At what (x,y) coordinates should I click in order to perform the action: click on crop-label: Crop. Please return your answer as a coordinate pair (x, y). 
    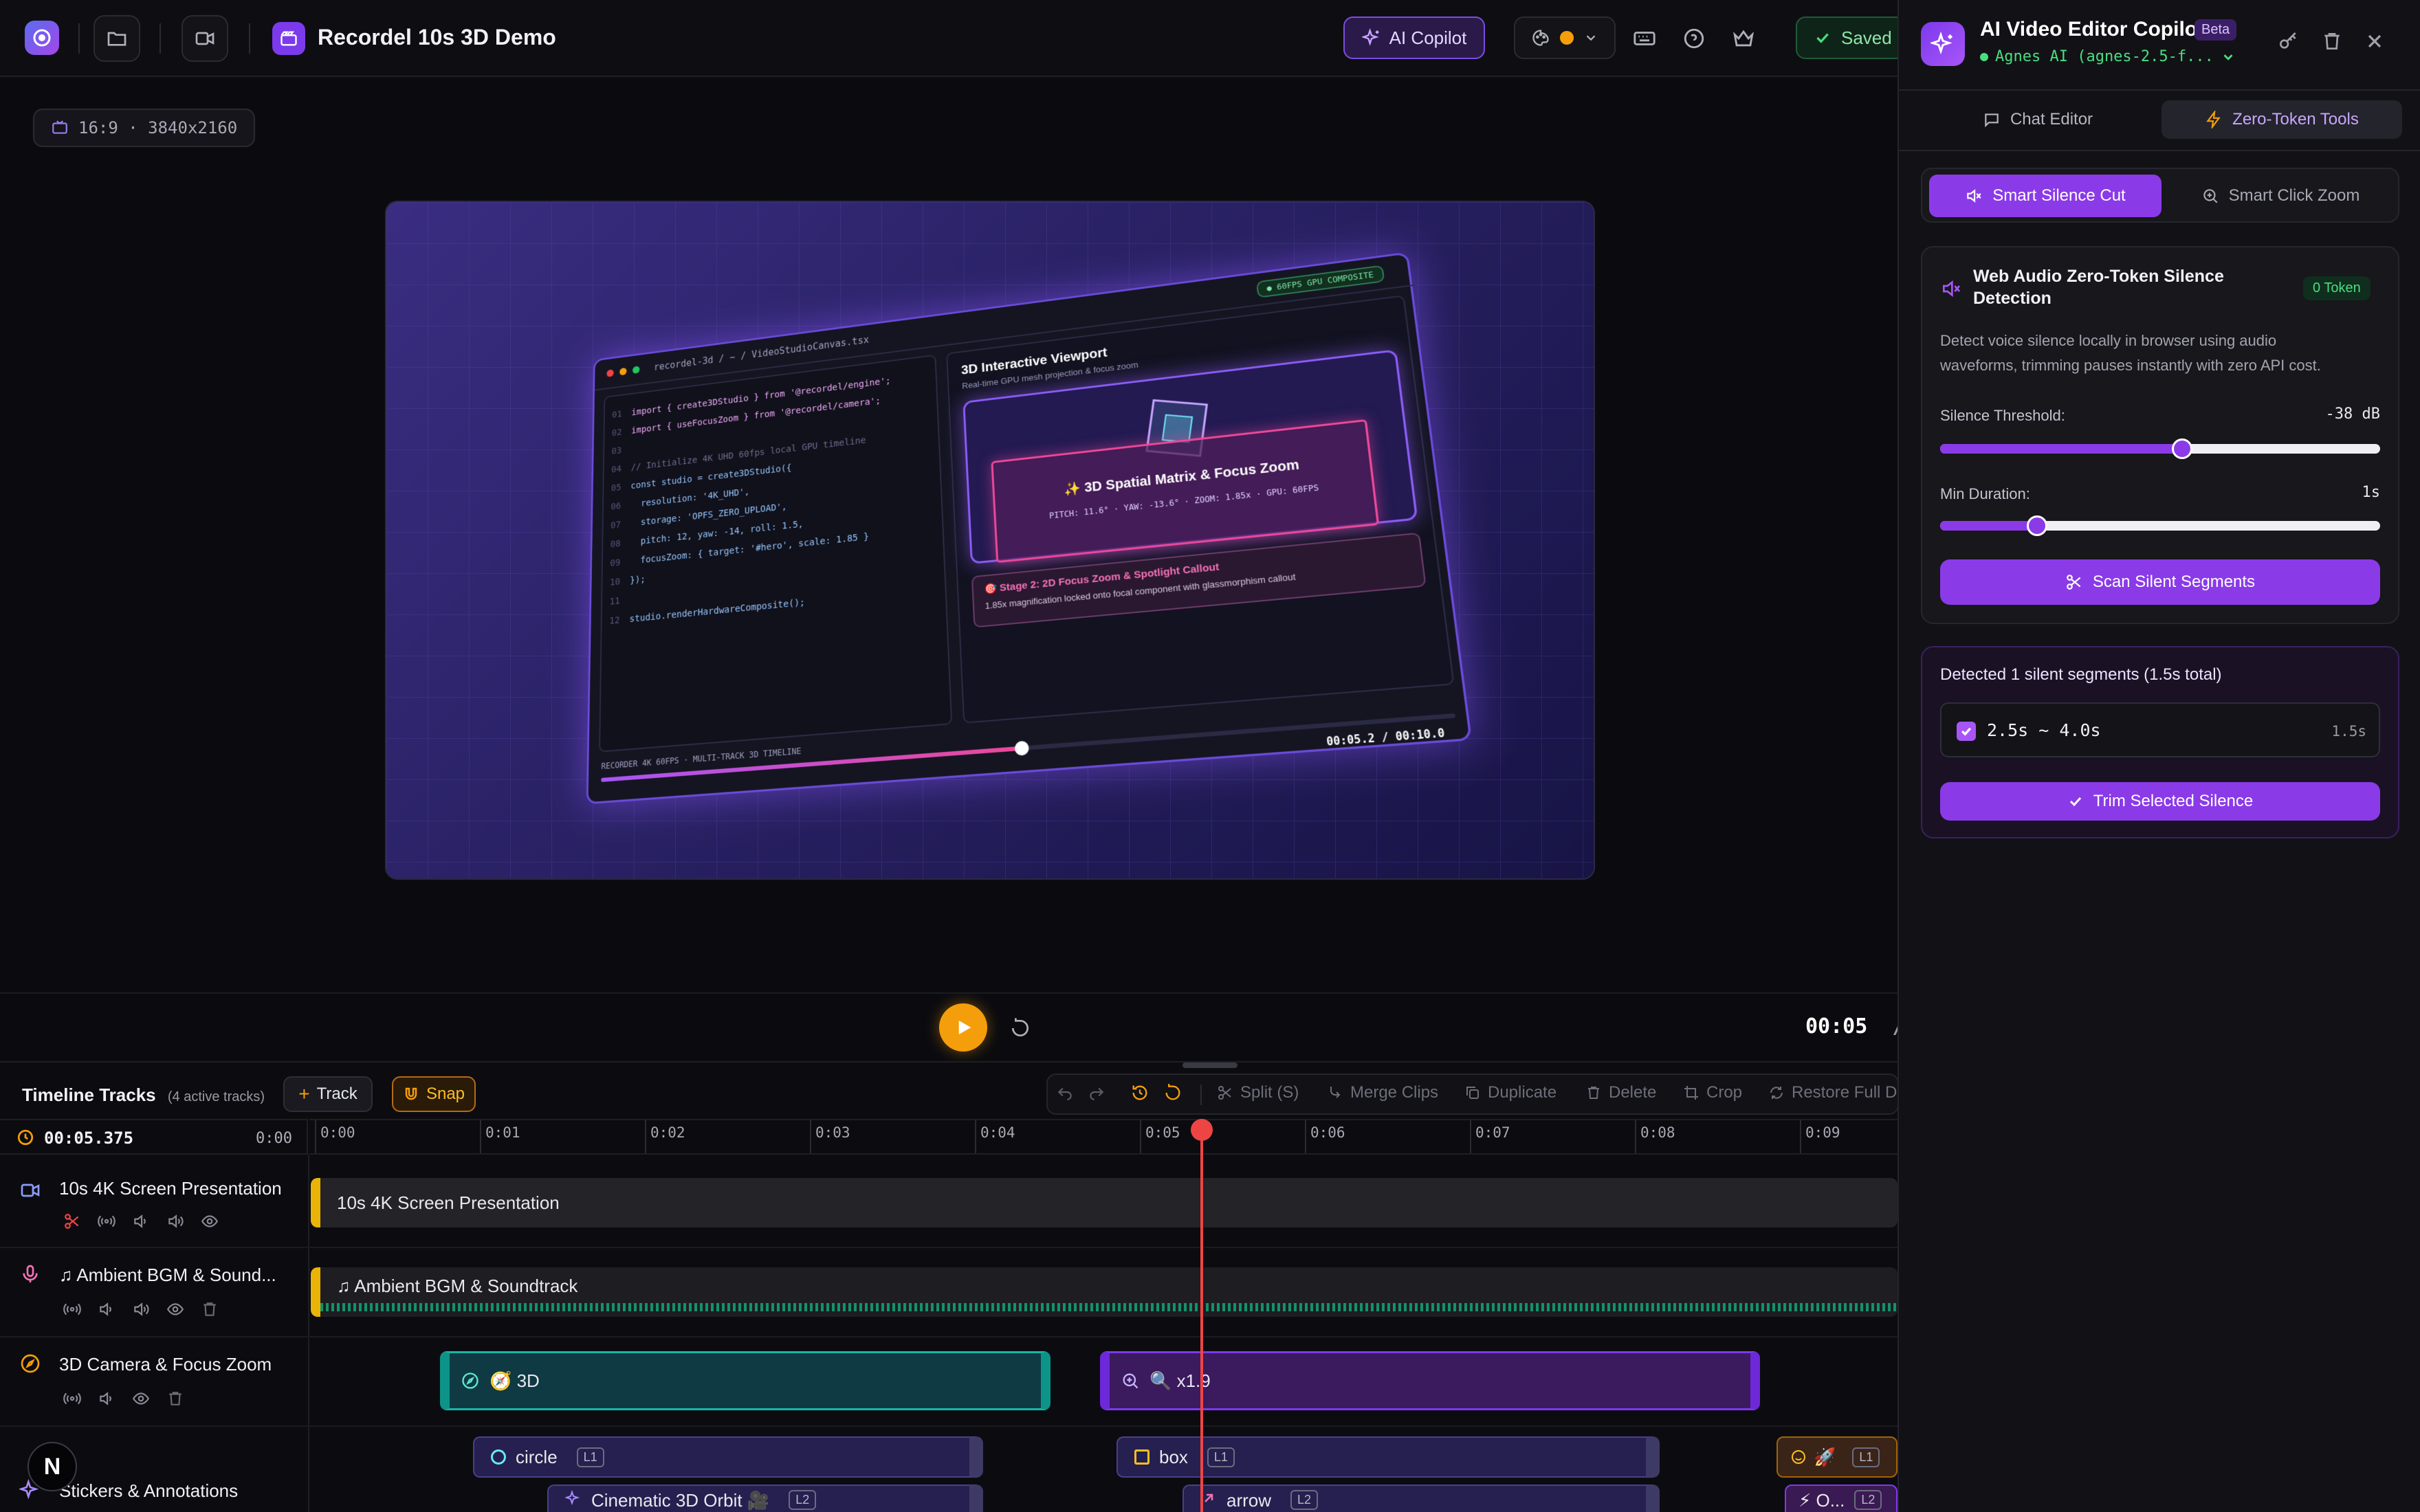
    Looking at the image, I should click on (1724, 1092).